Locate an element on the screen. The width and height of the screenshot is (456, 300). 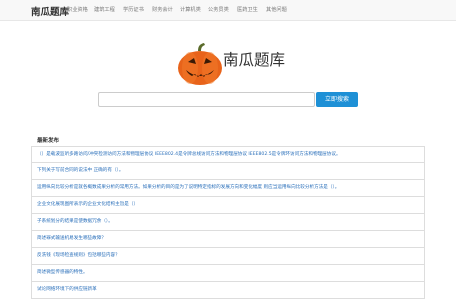
nav-item-qita: 其他问题 is located at coordinates (276, 9).